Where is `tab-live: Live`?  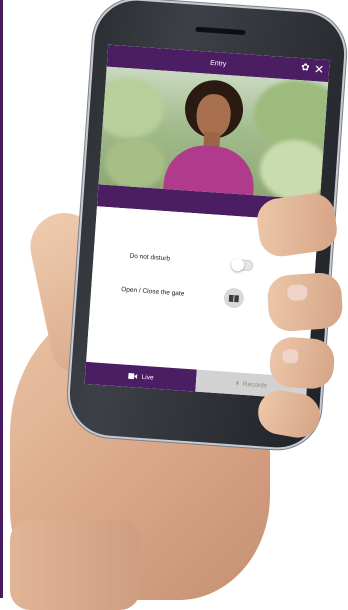
tab-live: Live is located at coordinates (141, 377).